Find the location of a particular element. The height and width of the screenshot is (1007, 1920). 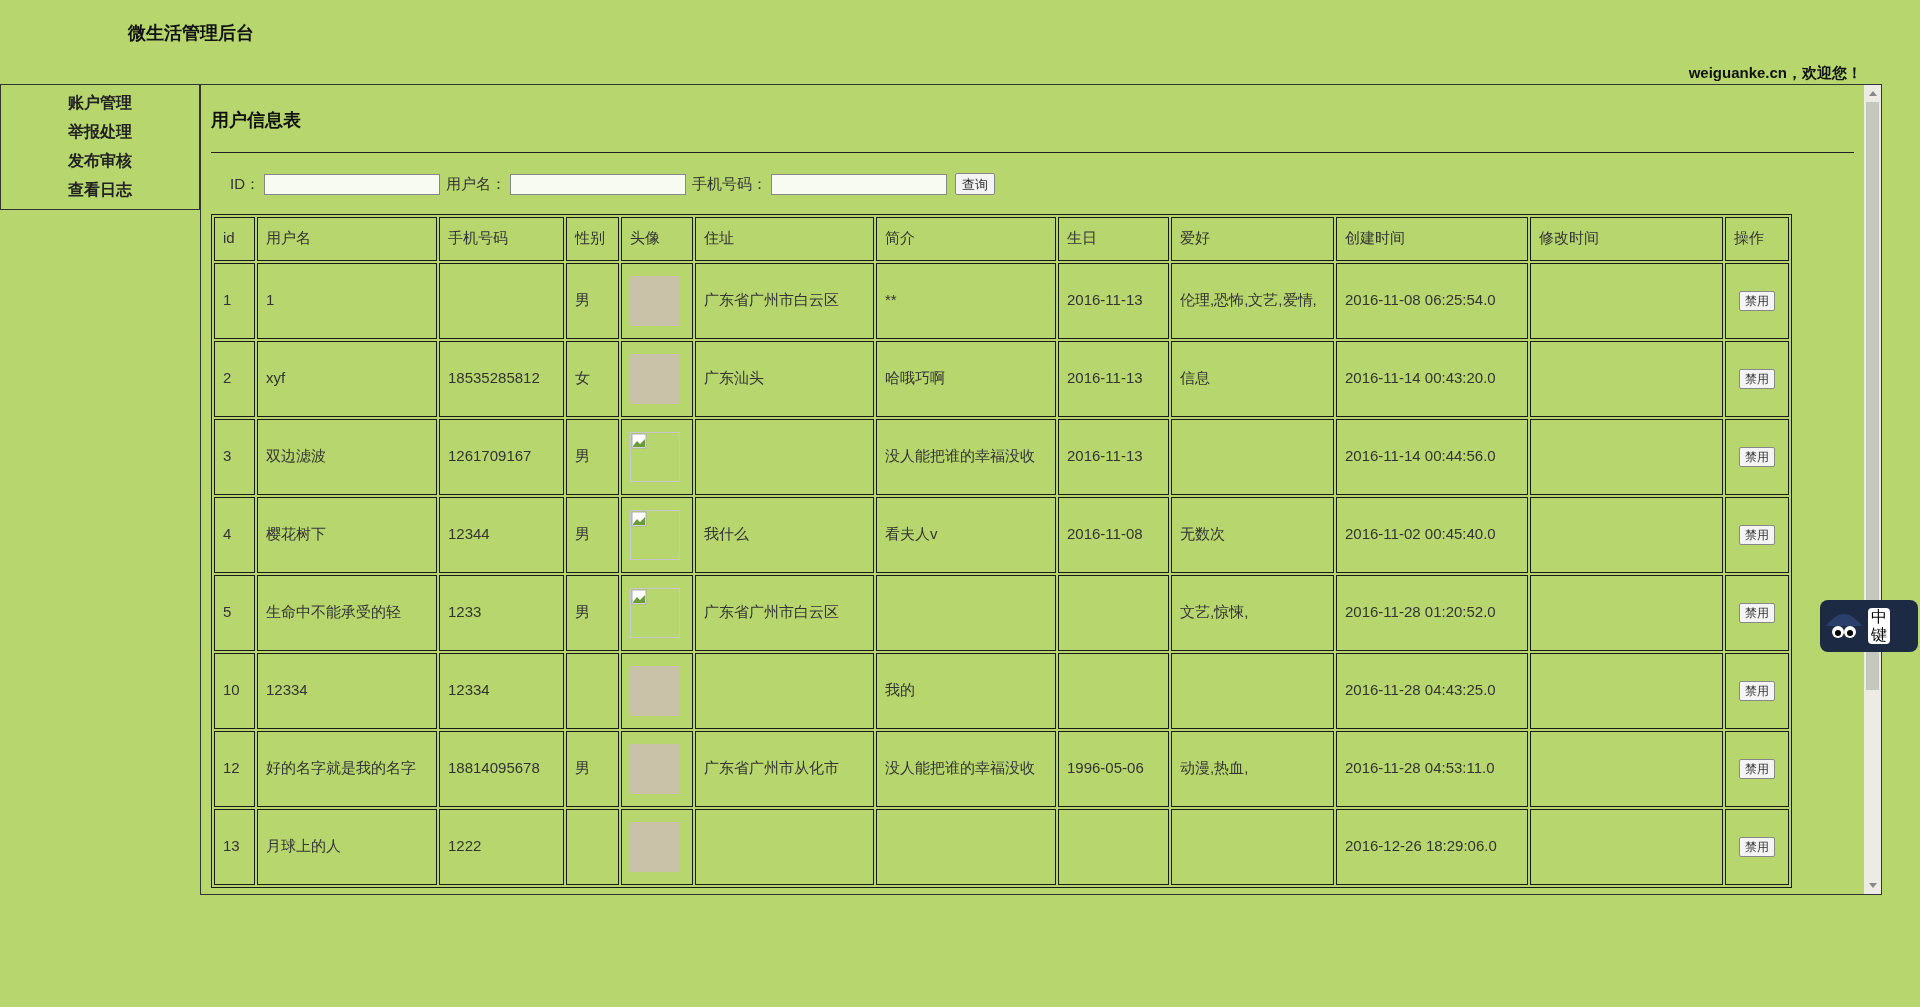

column-header: 操作 is located at coordinates (1757, 238).